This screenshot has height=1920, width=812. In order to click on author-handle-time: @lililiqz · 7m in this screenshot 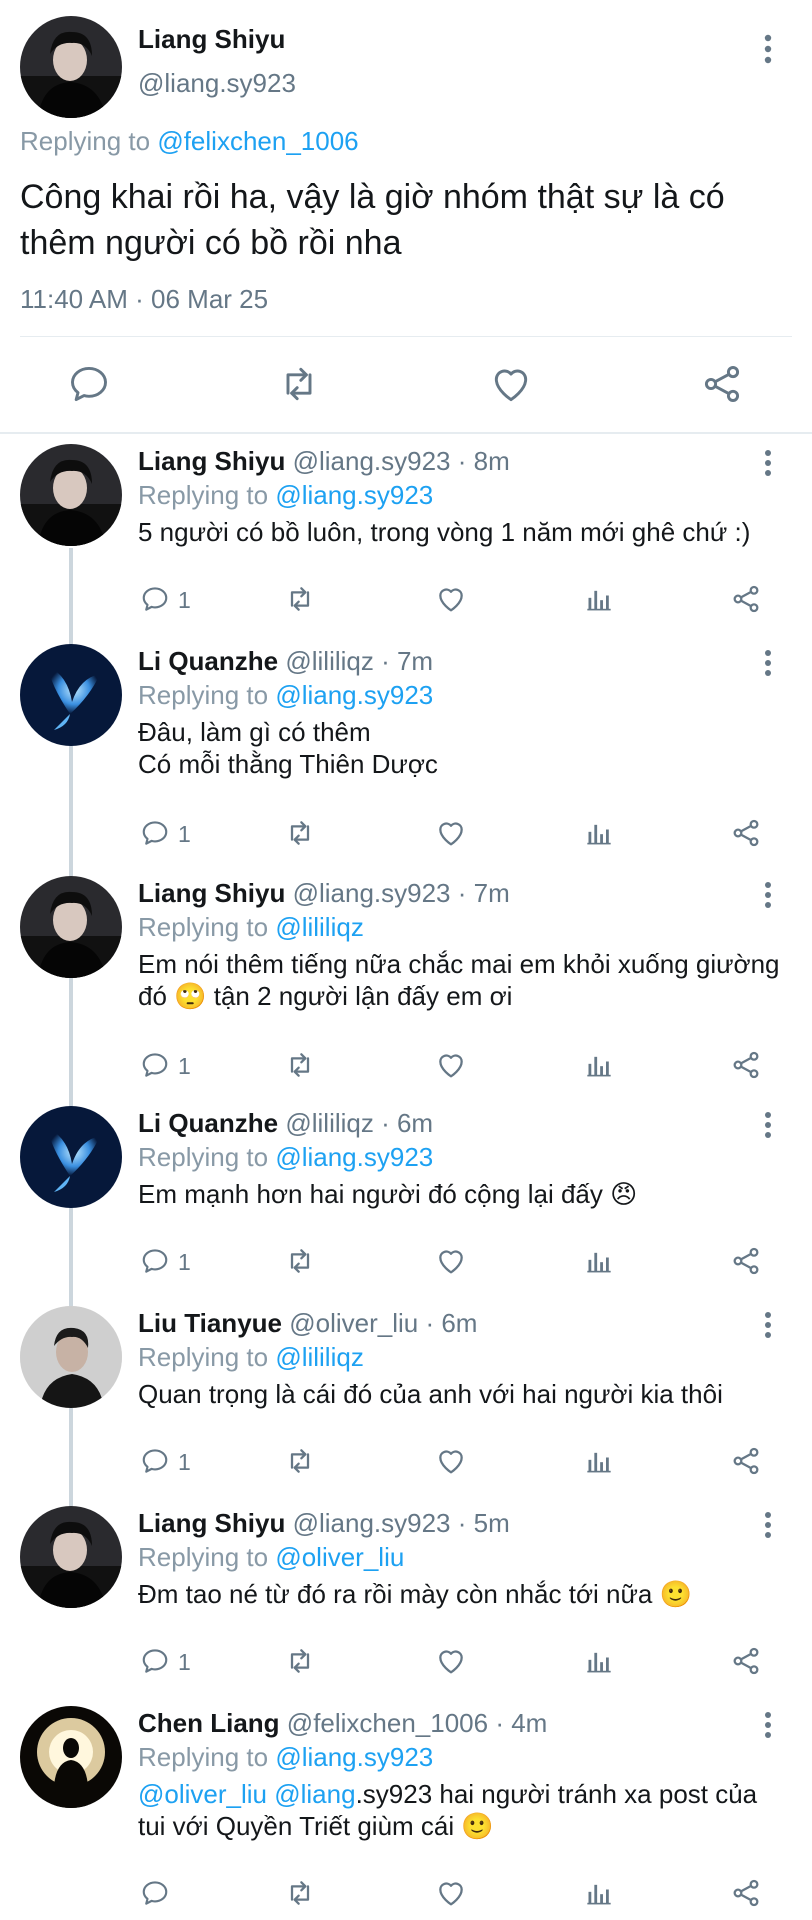, I will do `click(359, 661)`.